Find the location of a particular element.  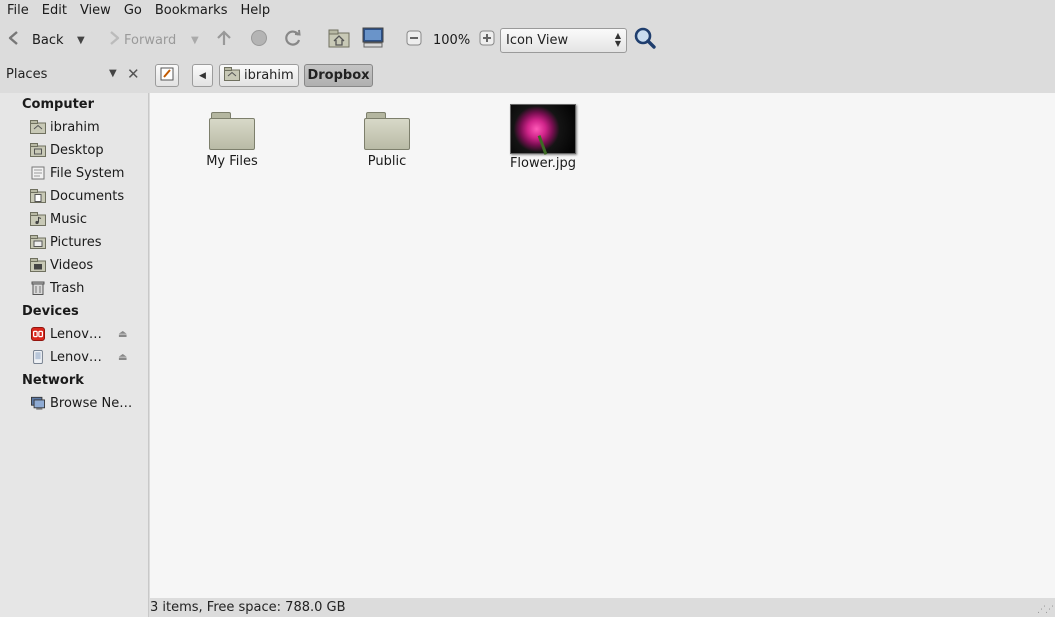

sidebar-item-label: Trash is located at coordinates (67, 288).